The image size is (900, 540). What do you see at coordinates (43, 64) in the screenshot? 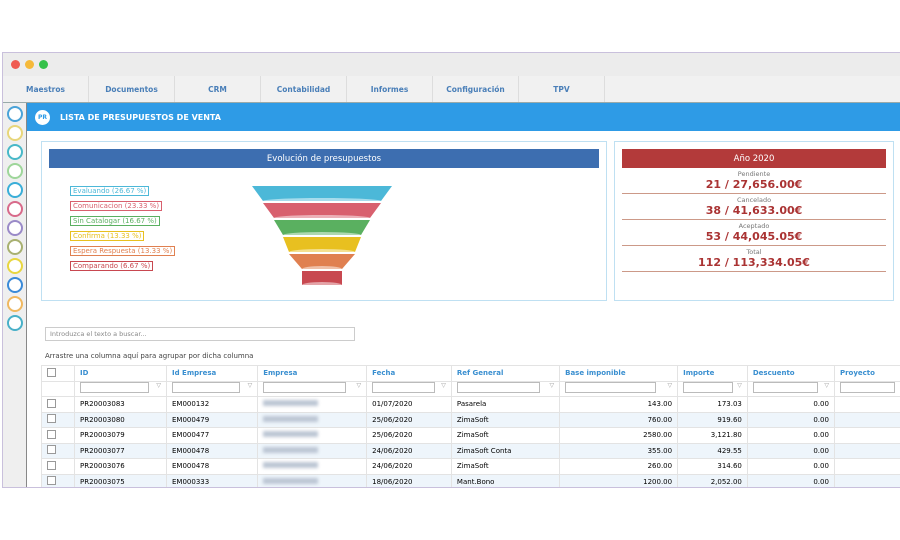
I see `maximize-button` at bounding box center [43, 64].